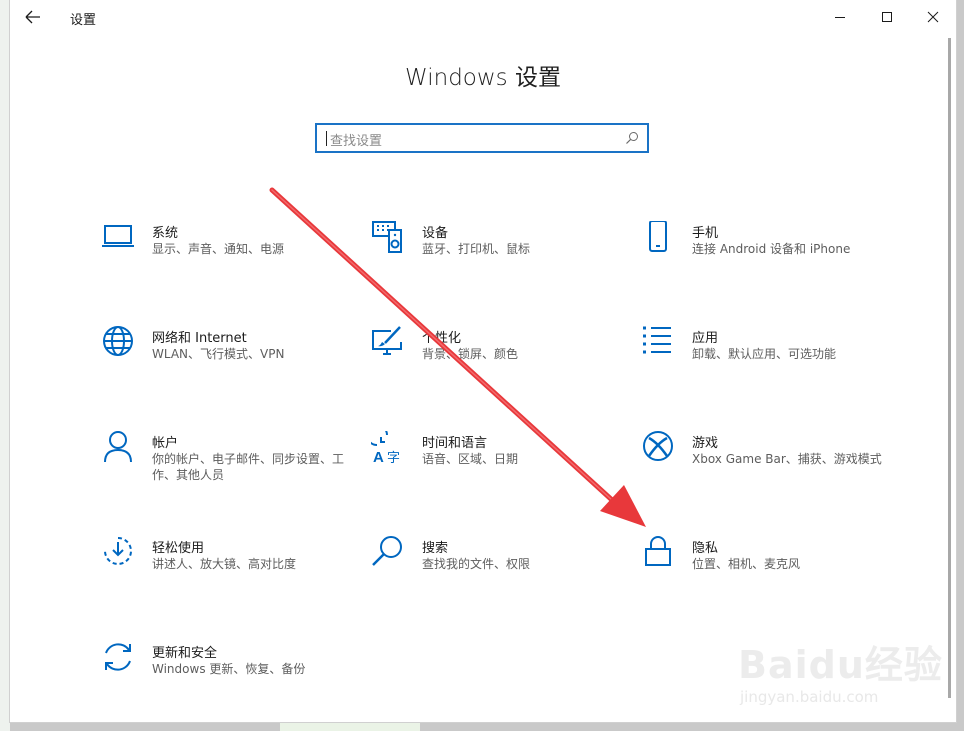 Image resolution: width=964 pixels, height=731 pixels. Describe the element at coordinates (705, 233) in the screenshot. I see `tile-title: 手机` at that location.